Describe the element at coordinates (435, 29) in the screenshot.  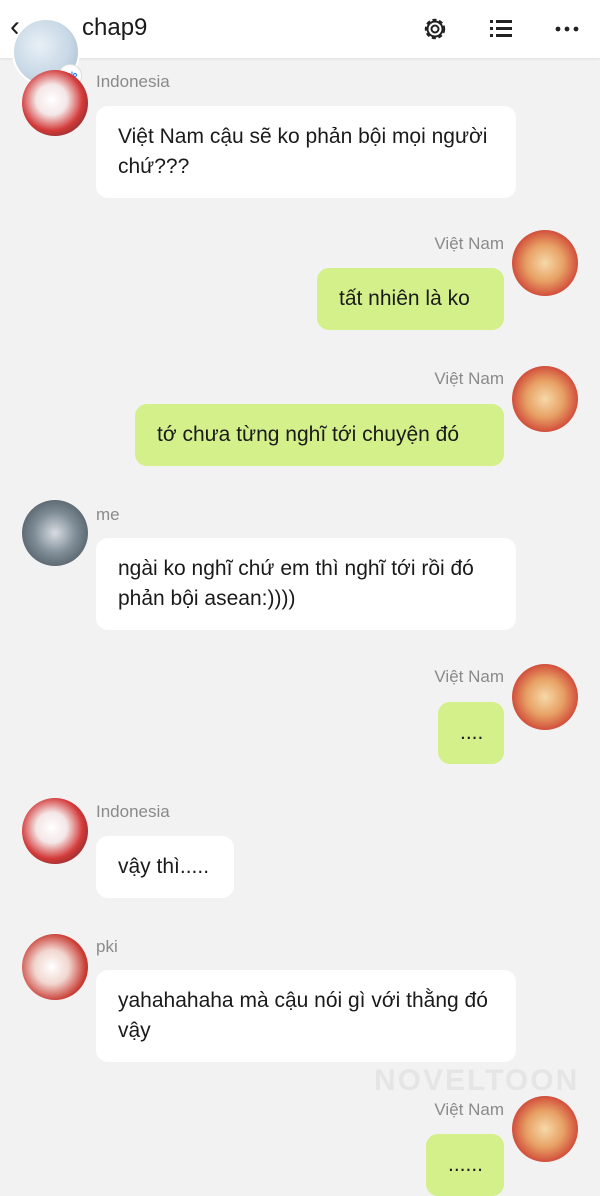
I see `gear-icon` at that location.